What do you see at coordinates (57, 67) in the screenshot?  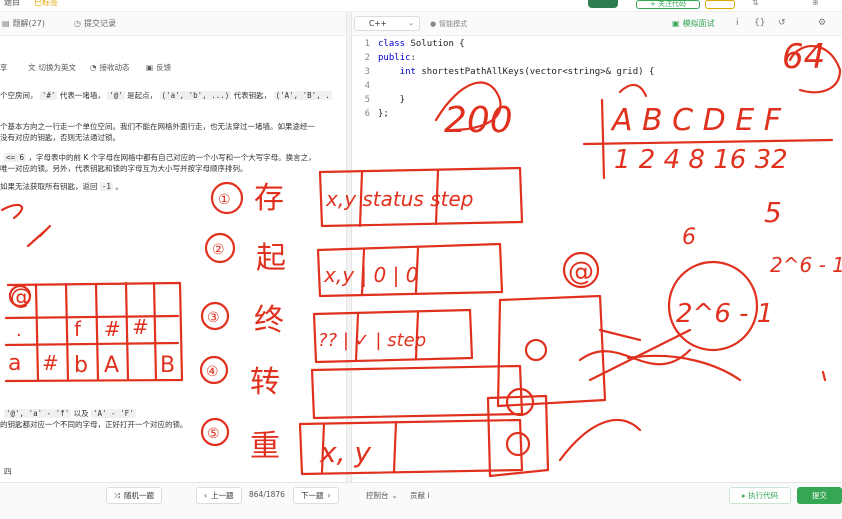 I see `translate-label: 切换为英文` at bounding box center [57, 67].